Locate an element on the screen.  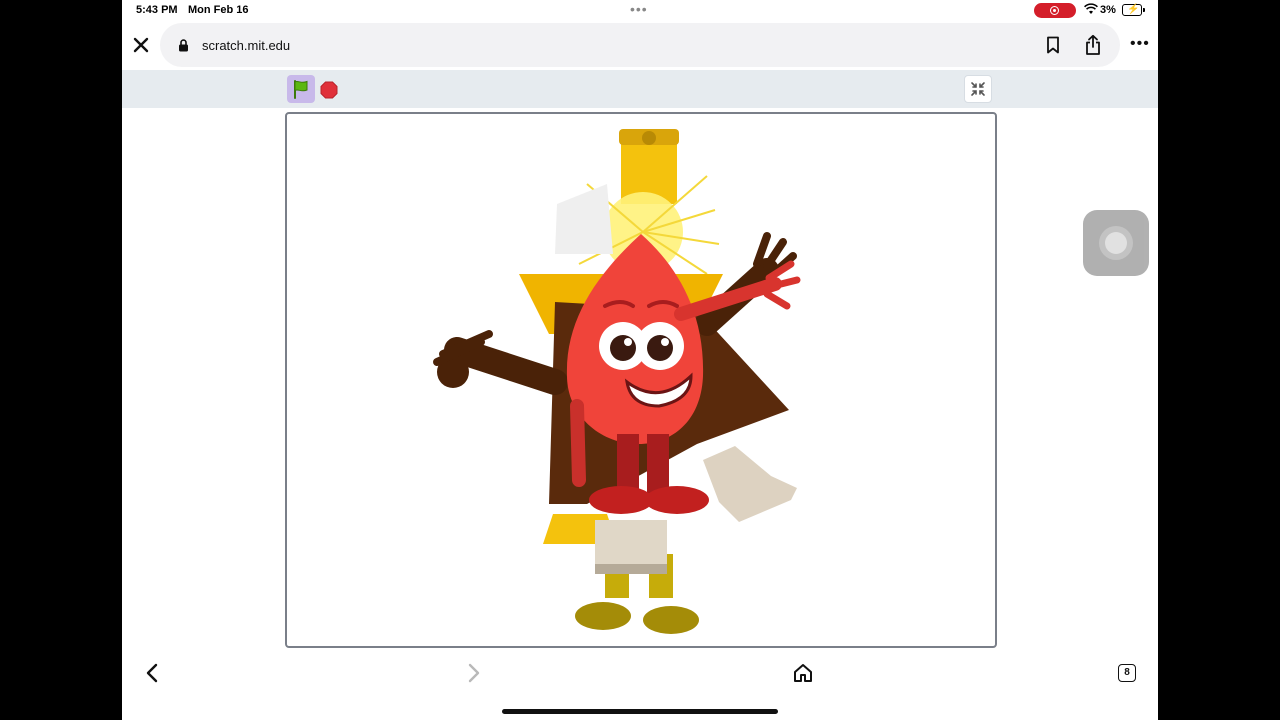
scratch-player-controls is located at coordinates (640, 89).